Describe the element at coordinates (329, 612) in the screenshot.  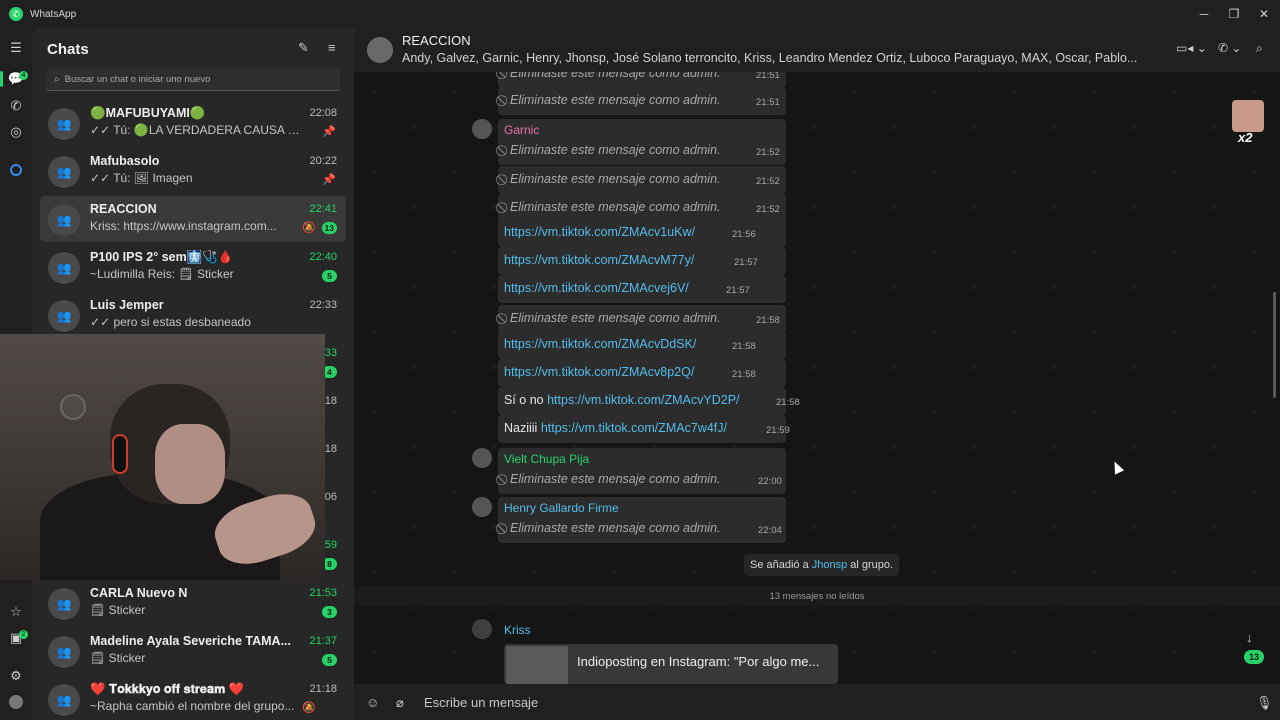
I see `unread-badge: 3` at that location.